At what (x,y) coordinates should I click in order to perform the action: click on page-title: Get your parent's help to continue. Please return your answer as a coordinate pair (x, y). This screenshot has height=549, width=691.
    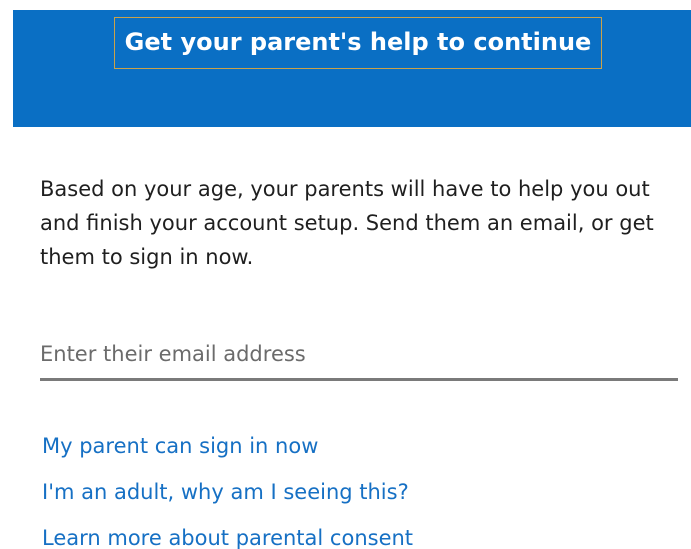
    Looking at the image, I should click on (358, 43).